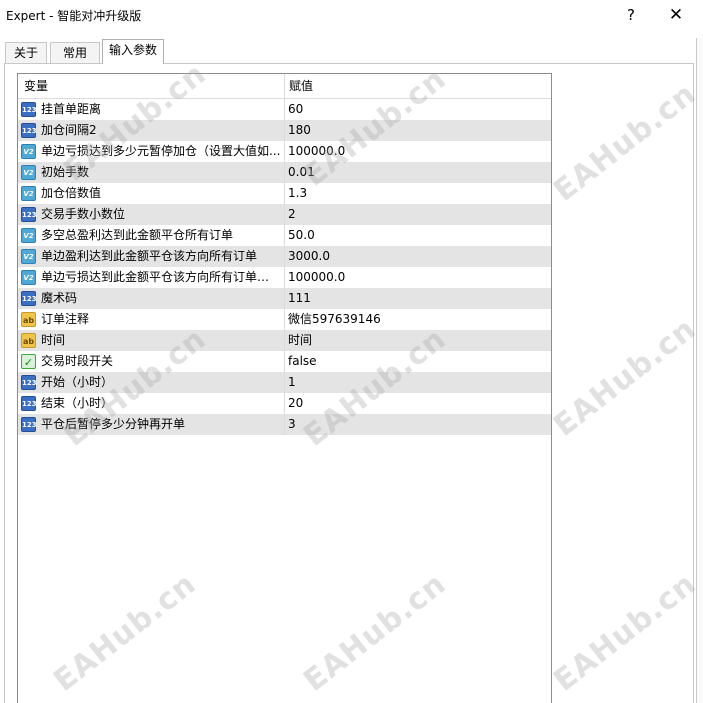  I want to click on parameter-row: V2 单边亏损达到多少元暂停加仓（设置大值如... 100000.0, so click(284, 151).